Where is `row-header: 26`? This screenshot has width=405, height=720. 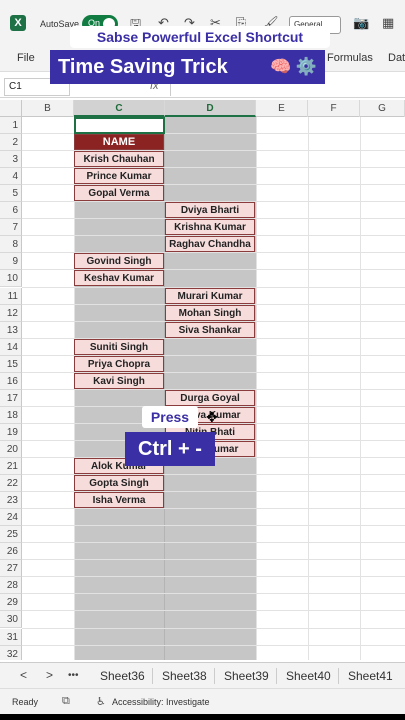 row-header: 26 is located at coordinates (11, 552).